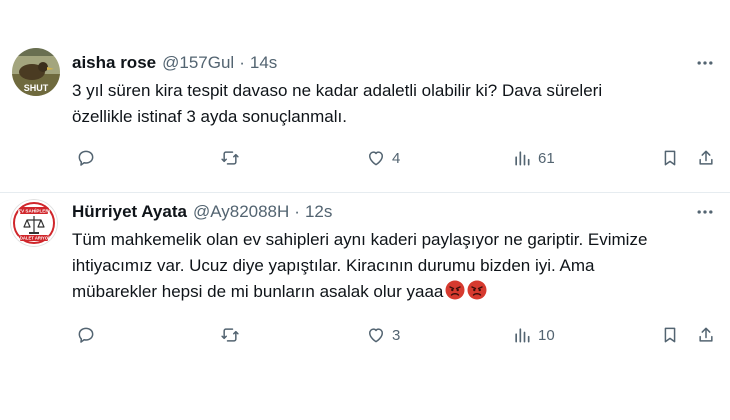 This screenshot has height=420, width=730. I want to click on username: @Ay82088H, so click(241, 212).